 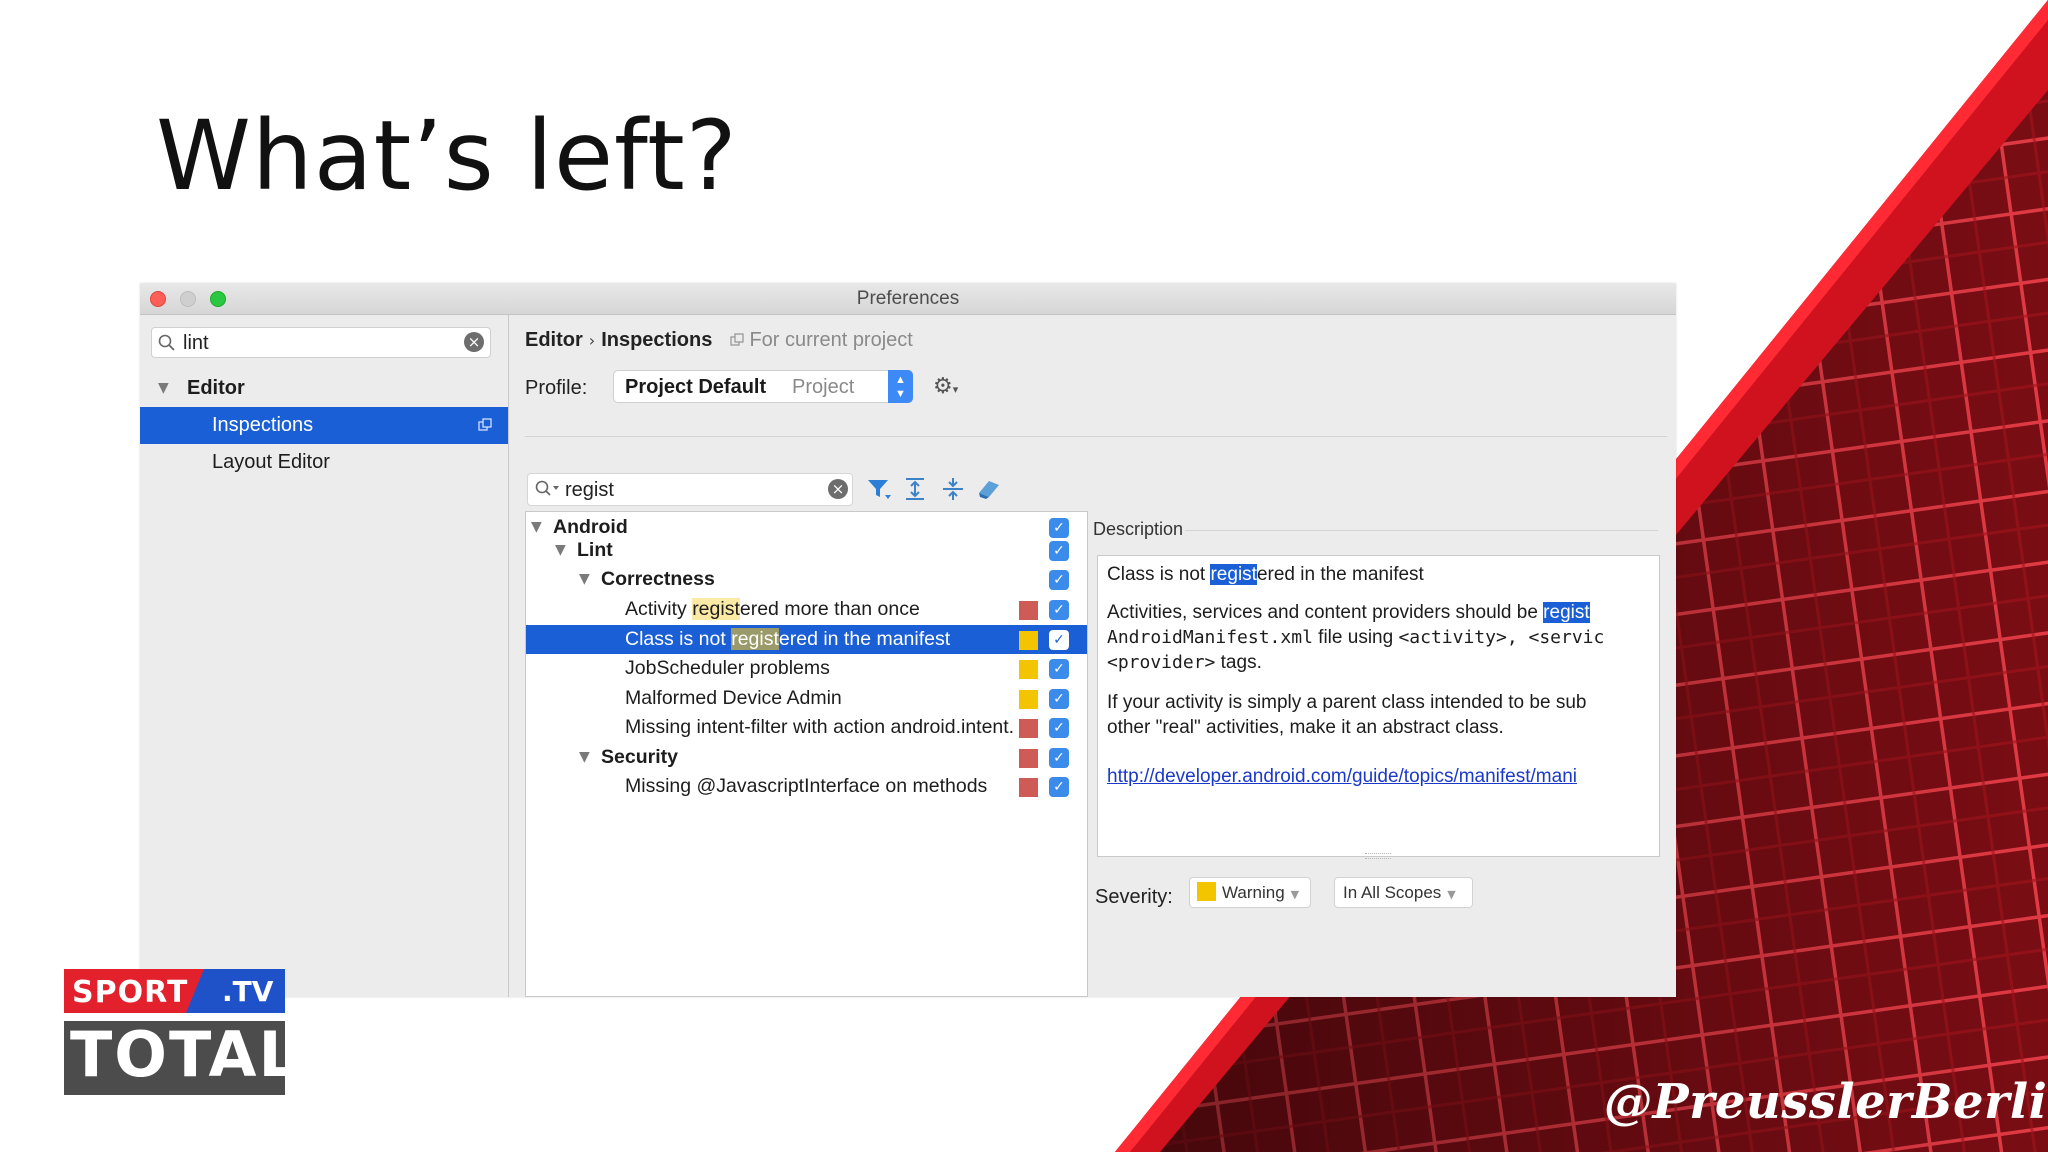 What do you see at coordinates (1265, 574) in the screenshot?
I see `description-title: Class is not registered in the manifest` at bounding box center [1265, 574].